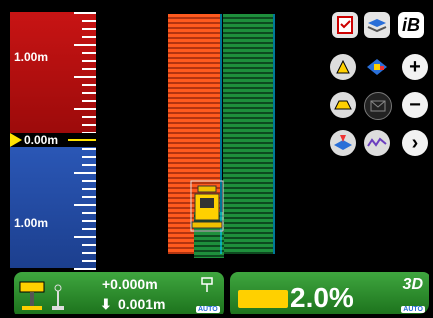 The image size is (433, 318). I want to click on profile-icon, so click(377, 143).